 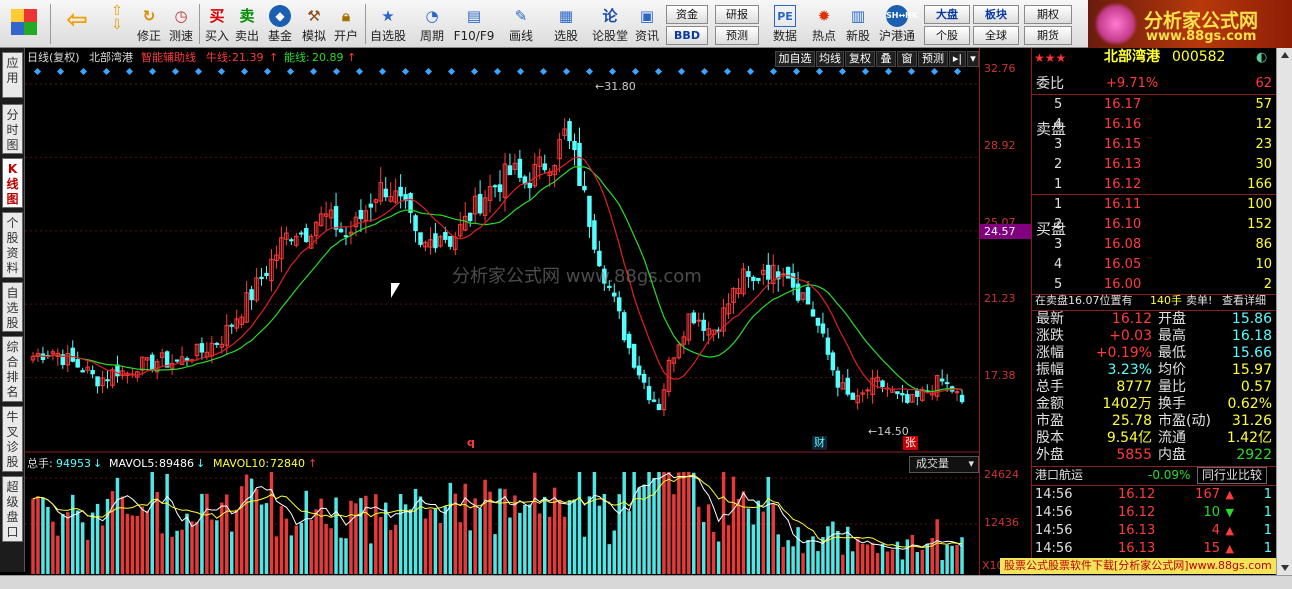 What do you see at coordinates (973, 59) in the screenshot?
I see `chevron-down-icon: ▾` at bounding box center [973, 59].